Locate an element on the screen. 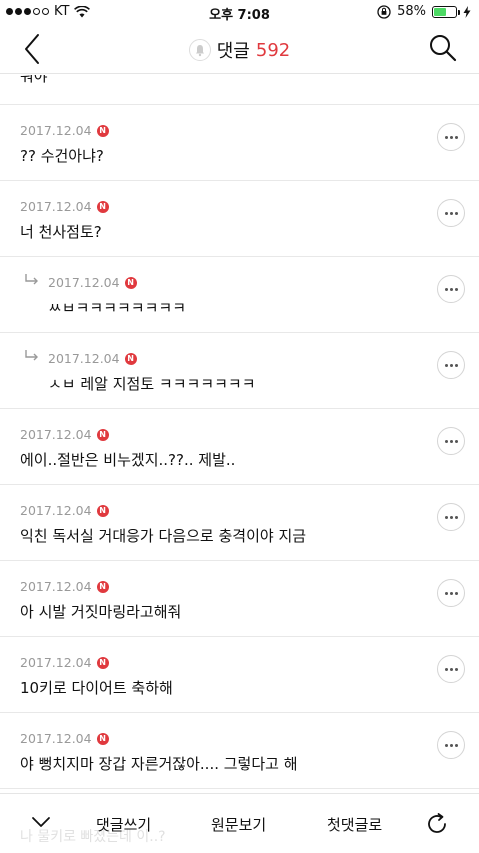  comment-text: 아 시발 거짓마링라고해줘 is located at coordinates (101, 612).